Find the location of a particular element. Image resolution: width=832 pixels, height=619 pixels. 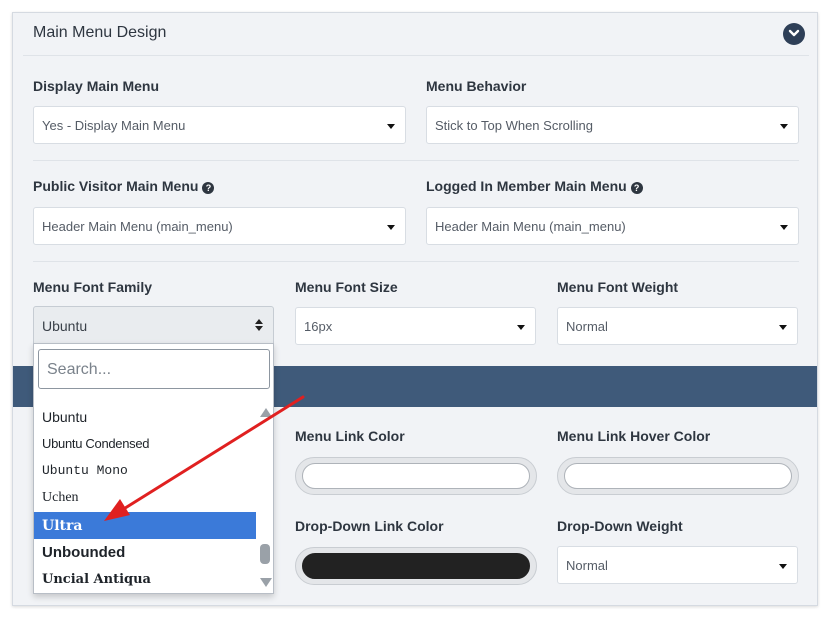

logged-in-menu-label-row: Logged In Member Main Menu? is located at coordinates (534, 186).